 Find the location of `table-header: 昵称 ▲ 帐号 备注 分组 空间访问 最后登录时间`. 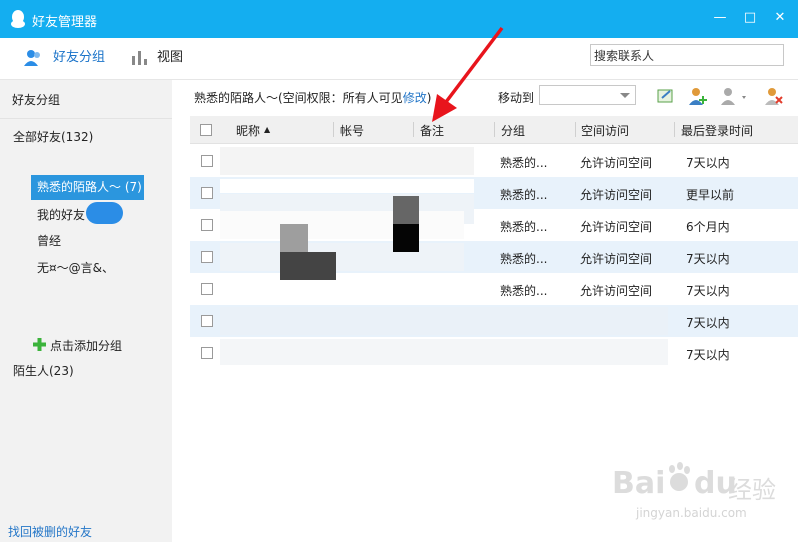

table-header: 昵称 ▲ 帐号 备注 分组 空间访问 最后登录时间 is located at coordinates (494, 130).